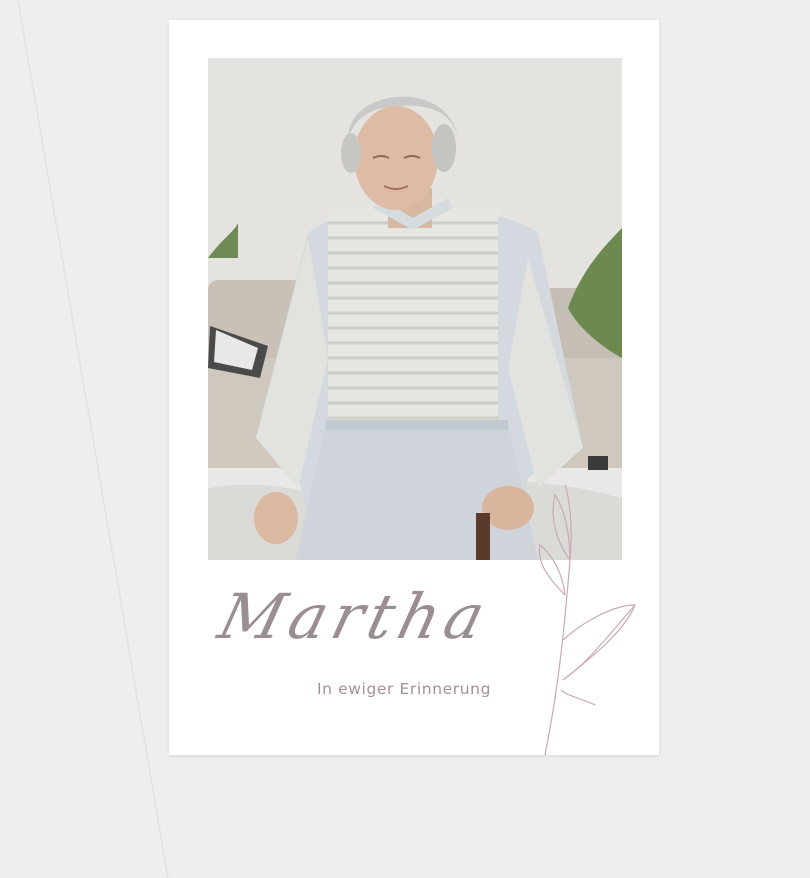 This screenshot has width=810, height=878. What do you see at coordinates (404, 689) in the screenshot?
I see `memorial-subtitle: In ewiger Erinnerung` at bounding box center [404, 689].